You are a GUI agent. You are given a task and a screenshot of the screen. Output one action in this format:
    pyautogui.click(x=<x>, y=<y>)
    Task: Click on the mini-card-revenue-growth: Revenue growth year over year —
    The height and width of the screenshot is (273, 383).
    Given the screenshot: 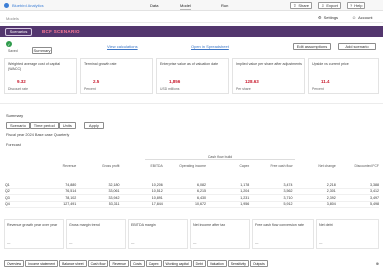 What is the action you would take?
    pyautogui.click(x=34, y=234)
    